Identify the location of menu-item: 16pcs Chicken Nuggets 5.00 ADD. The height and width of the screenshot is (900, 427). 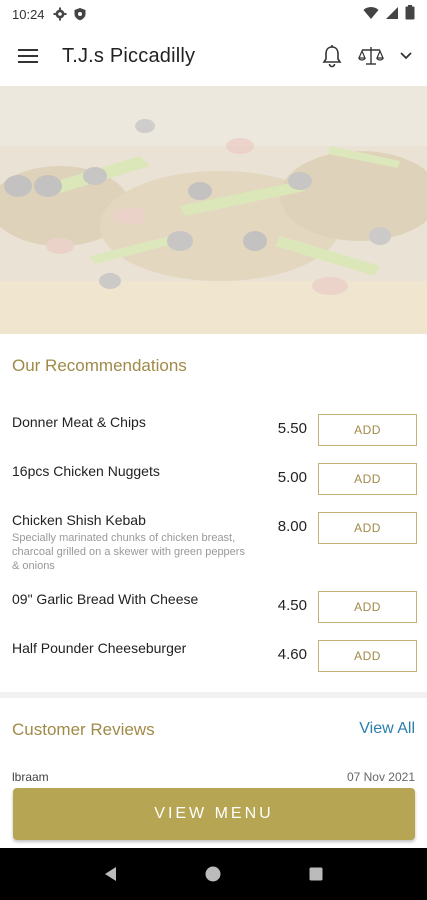
(214, 479).